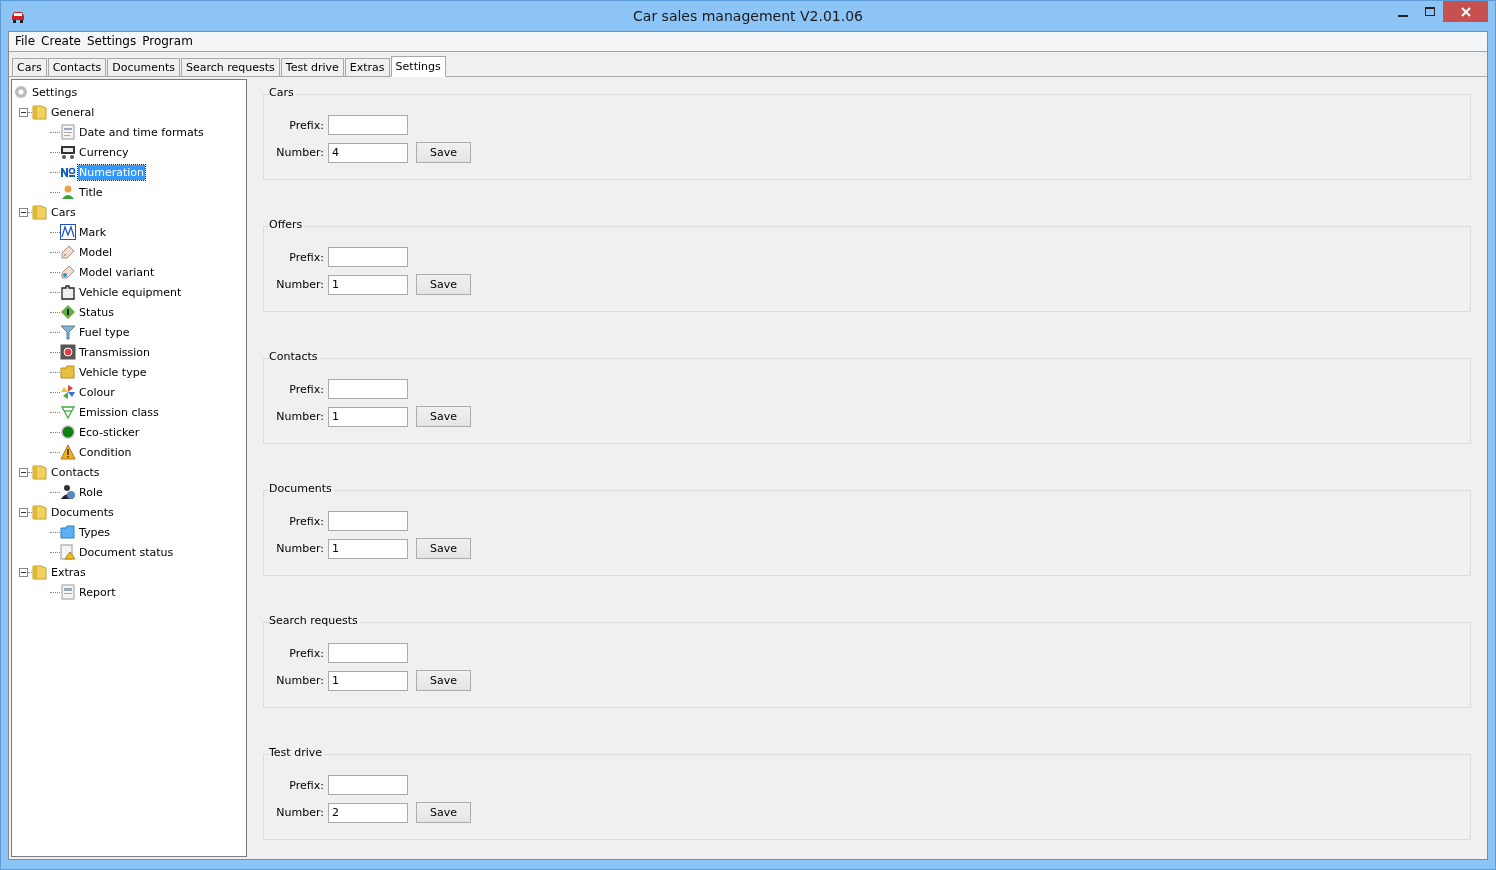 This screenshot has height=870, width=1496. Describe the element at coordinates (104, 332) in the screenshot. I see `tree-item: Fuel type` at that location.